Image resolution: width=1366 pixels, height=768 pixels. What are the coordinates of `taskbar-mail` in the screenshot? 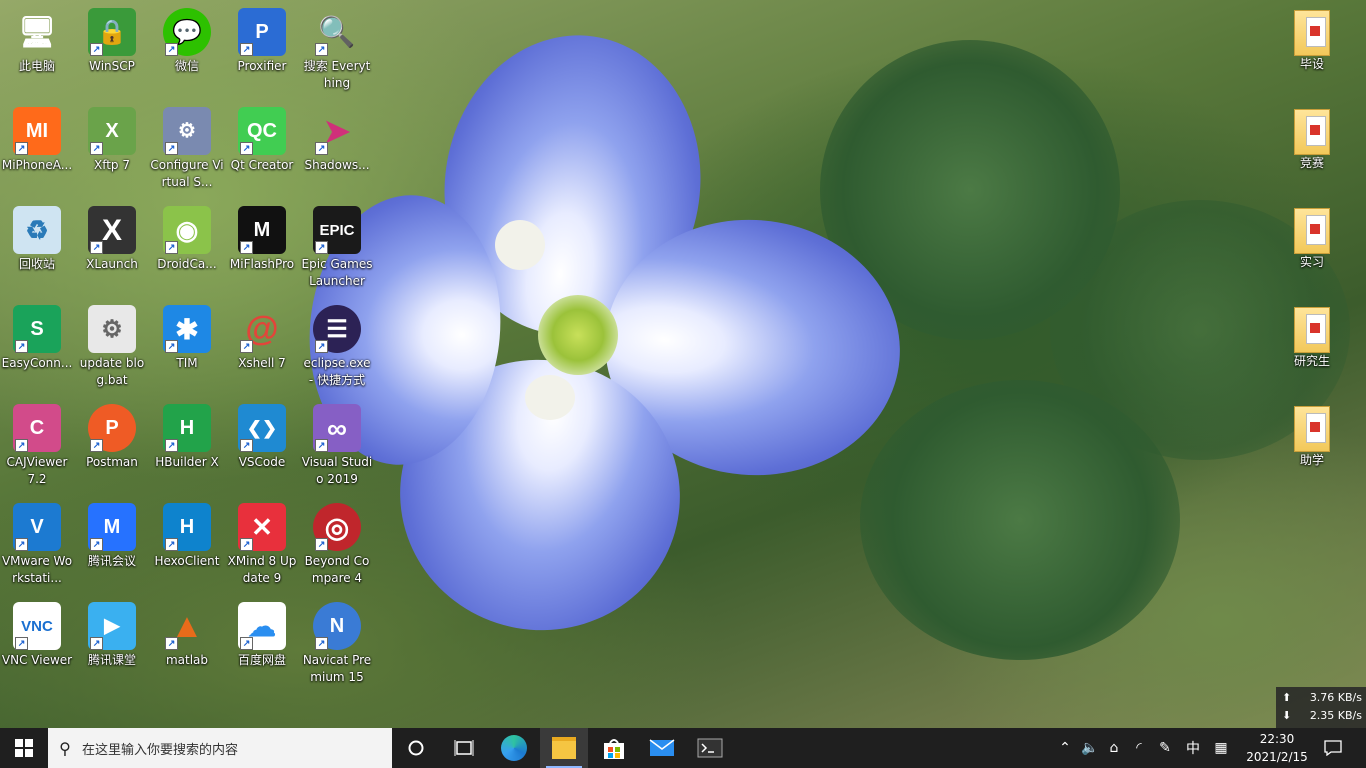 It's located at (662, 748).